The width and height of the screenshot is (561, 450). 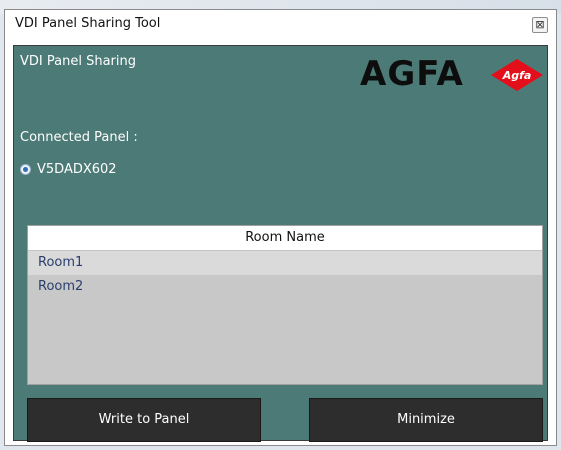 I want to click on panel-radio-option: V5DADX602, so click(x=68, y=169).